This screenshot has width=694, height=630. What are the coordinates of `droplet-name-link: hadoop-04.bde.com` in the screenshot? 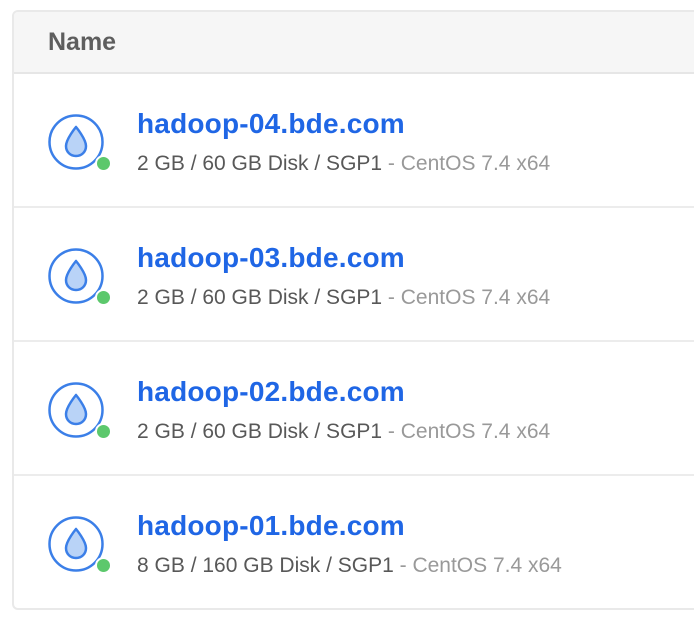 It's located at (271, 124).